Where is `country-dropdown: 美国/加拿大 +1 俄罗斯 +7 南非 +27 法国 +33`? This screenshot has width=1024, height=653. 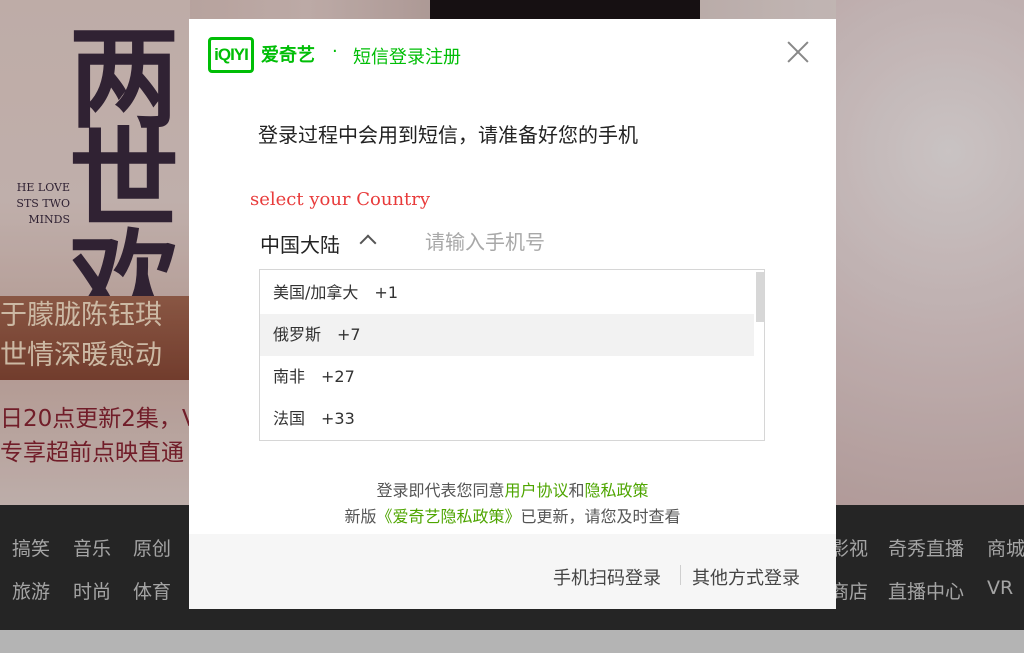 country-dropdown: 美国/加拿大 +1 俄罗斯 +7 南非 +27 法国 +33 is located at coordinates (512, 355).